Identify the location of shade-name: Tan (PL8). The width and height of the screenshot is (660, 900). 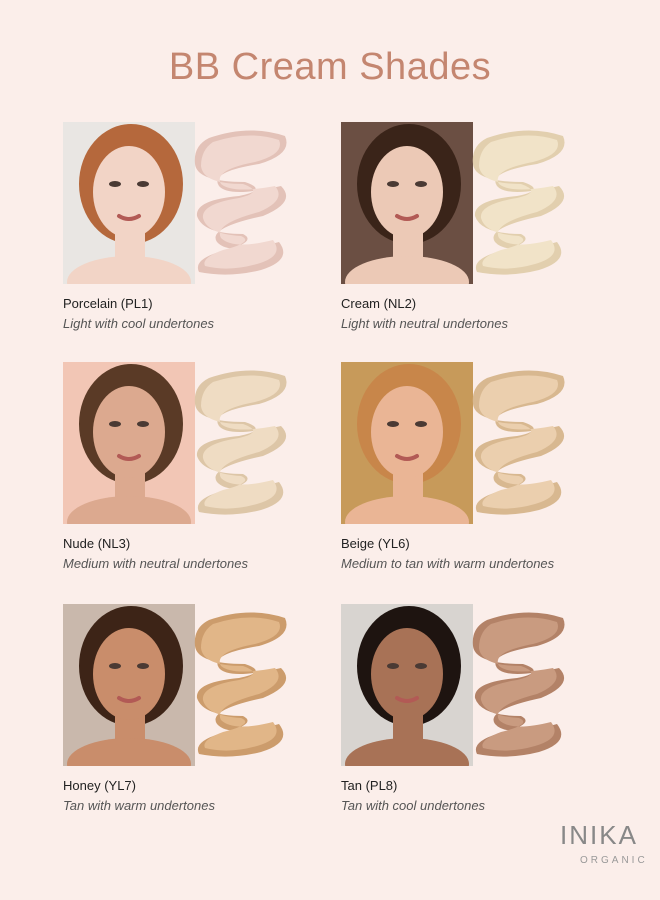
(369, 785).